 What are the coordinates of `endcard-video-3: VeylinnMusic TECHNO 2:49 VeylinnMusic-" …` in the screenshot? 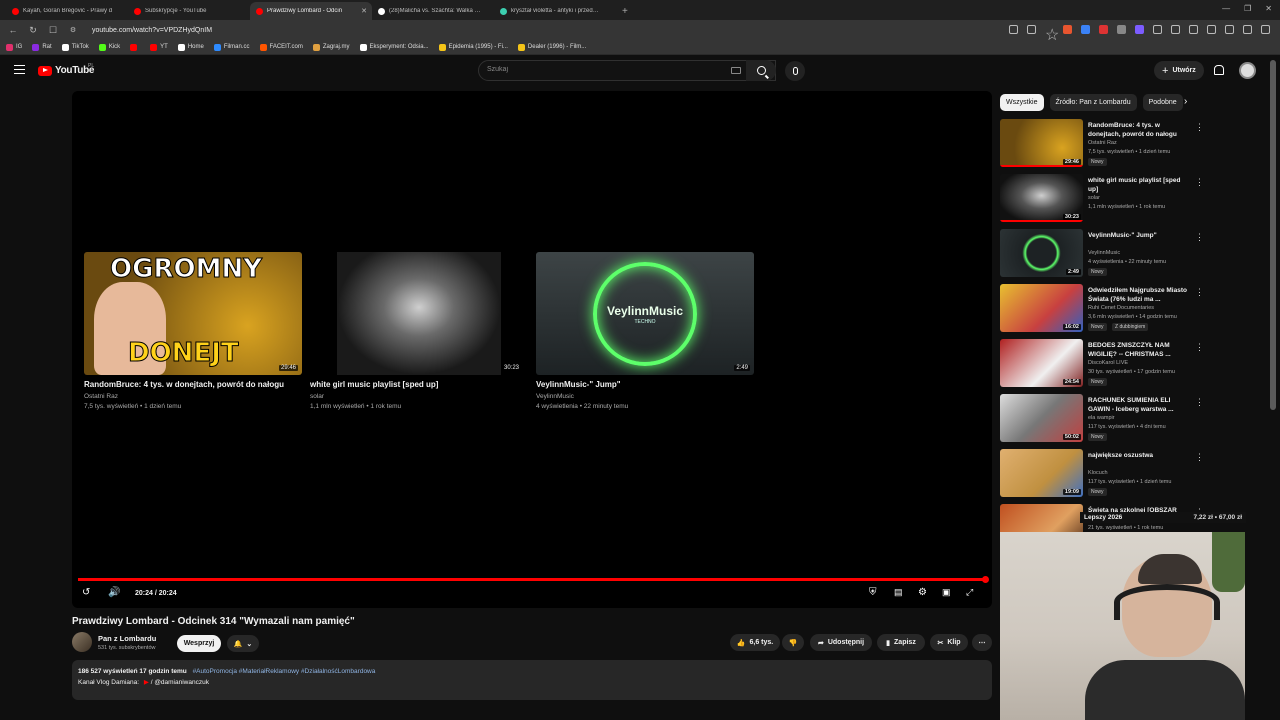 It's located at (645, 332).